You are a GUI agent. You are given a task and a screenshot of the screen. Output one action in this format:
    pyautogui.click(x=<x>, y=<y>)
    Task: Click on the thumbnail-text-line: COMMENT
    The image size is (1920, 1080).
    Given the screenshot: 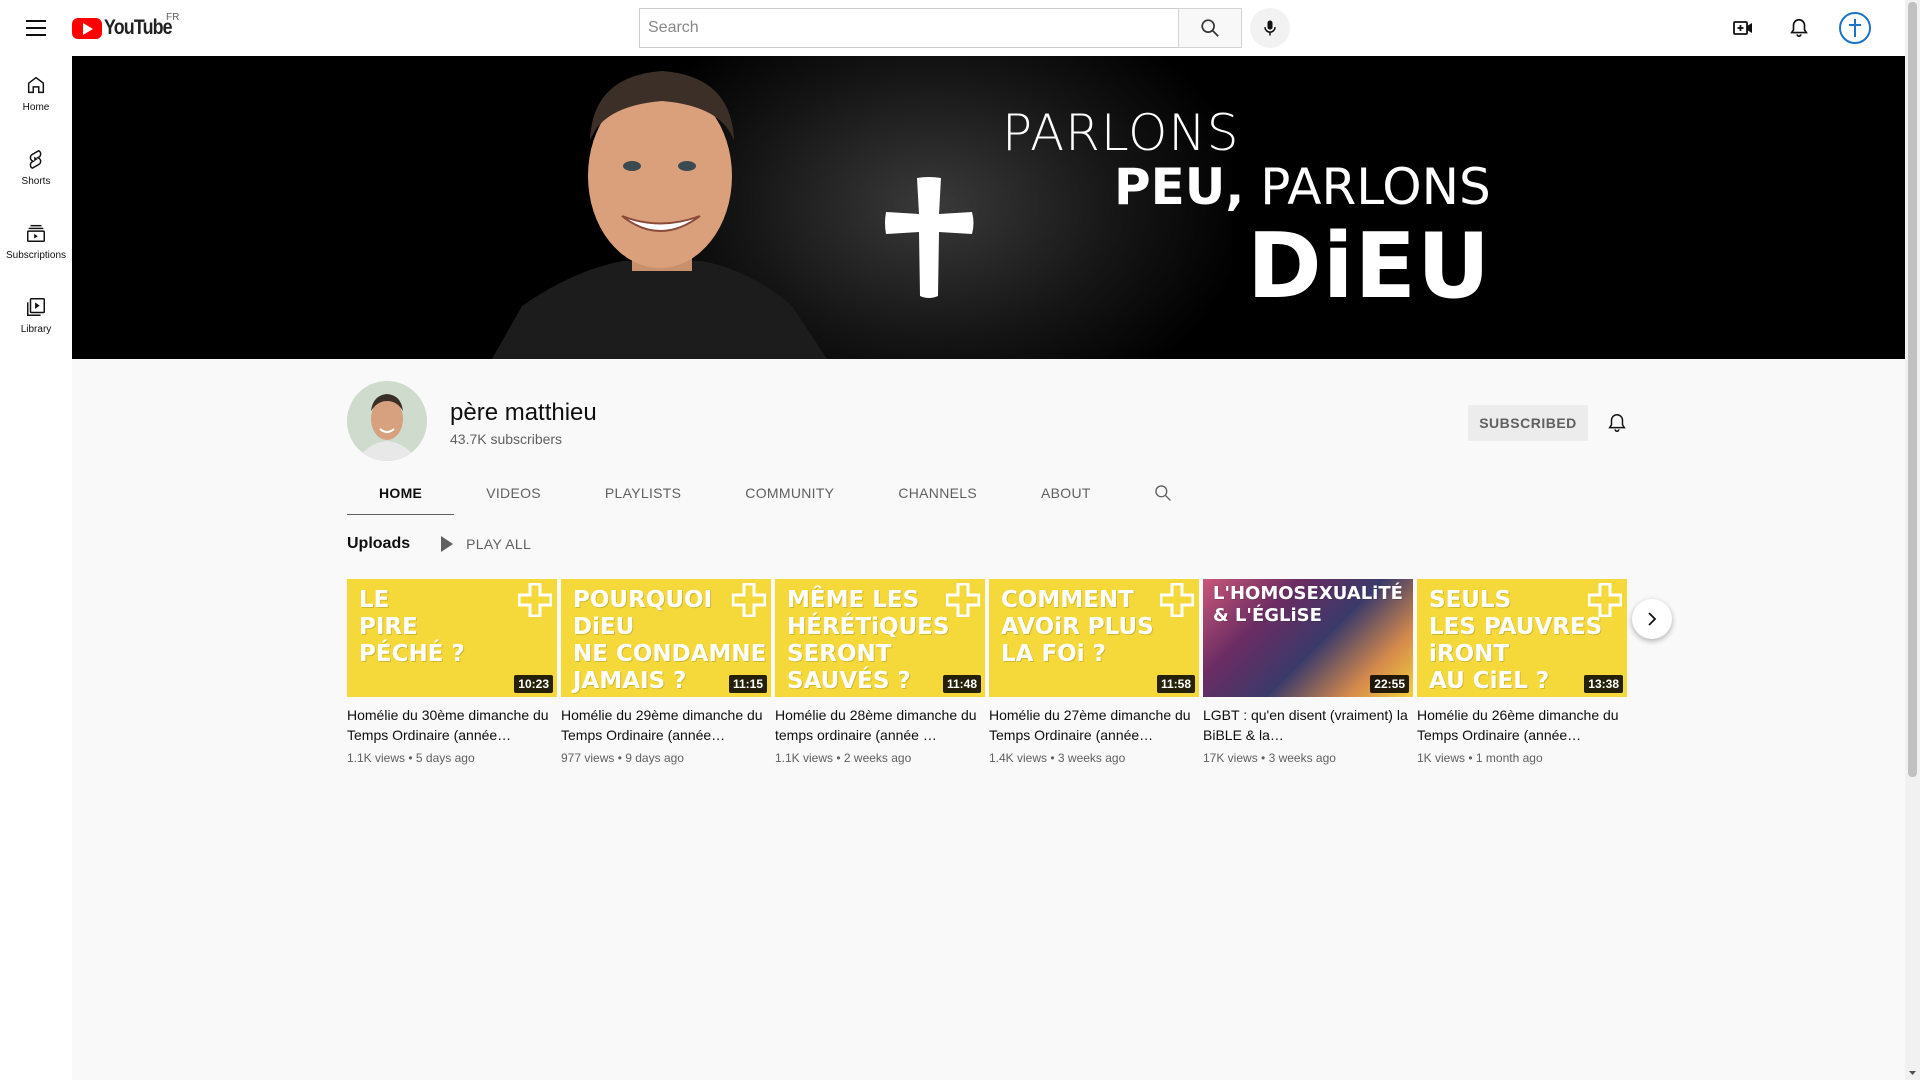 What is the action you would take?
    pyautogui.click(x=1067, y=600)
    